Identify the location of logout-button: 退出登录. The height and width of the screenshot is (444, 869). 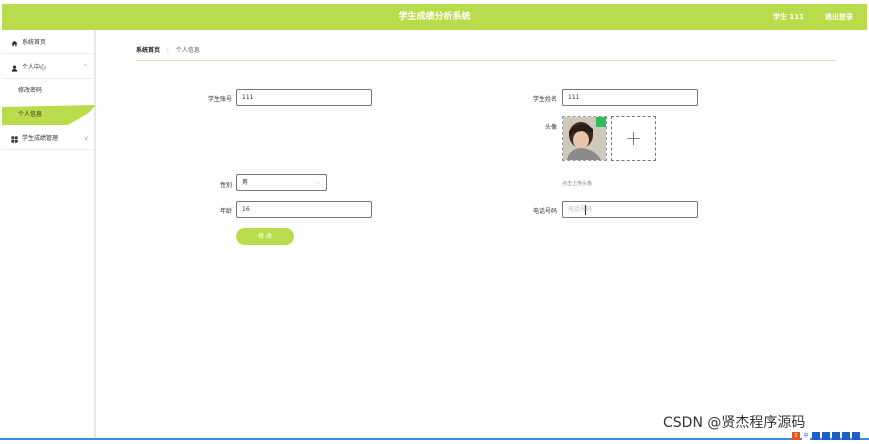
(839, 17).